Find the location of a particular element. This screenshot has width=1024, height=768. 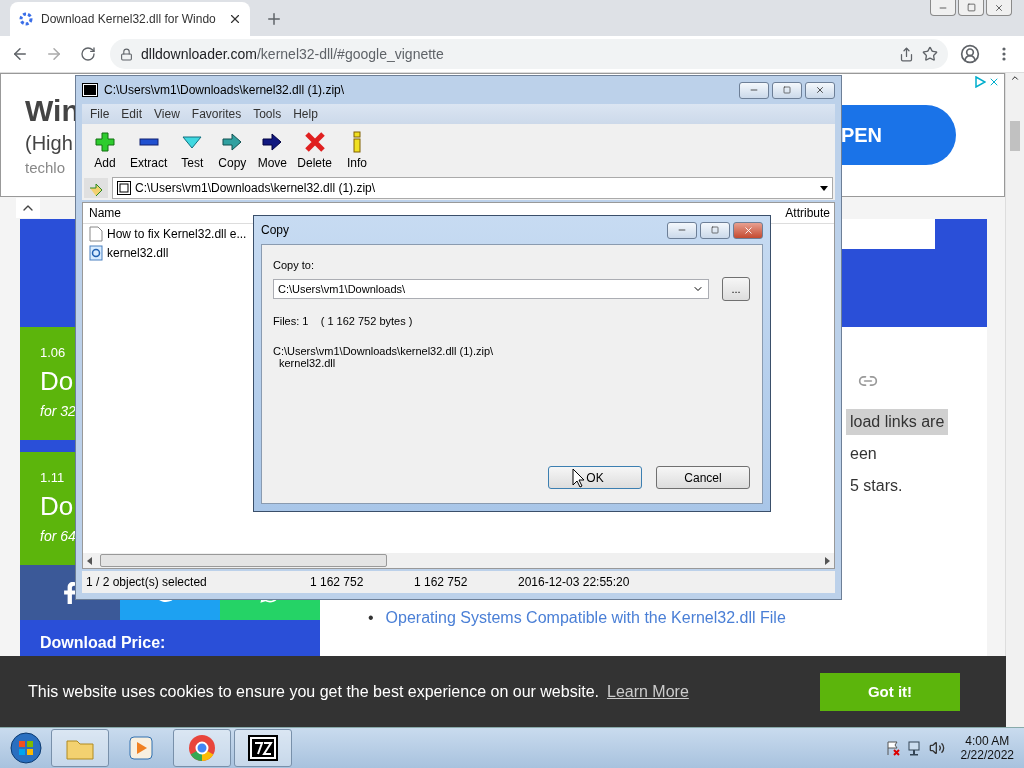

dialog-title: Copy is located at coordinates (275, 230).